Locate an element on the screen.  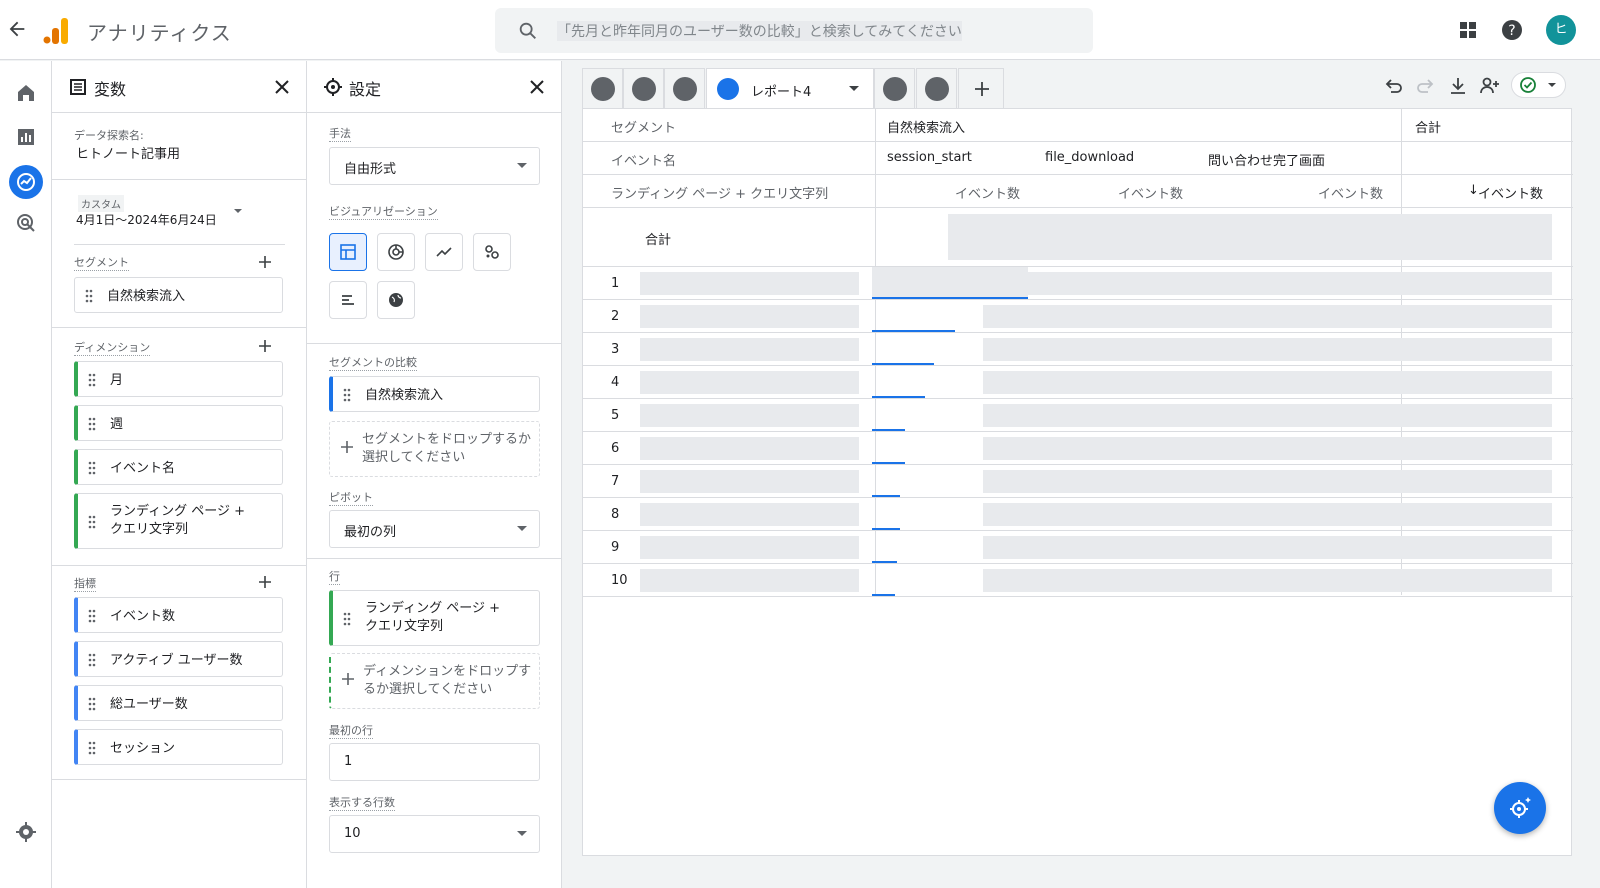
chevron-down-icon is located at coordinates (854, 88).